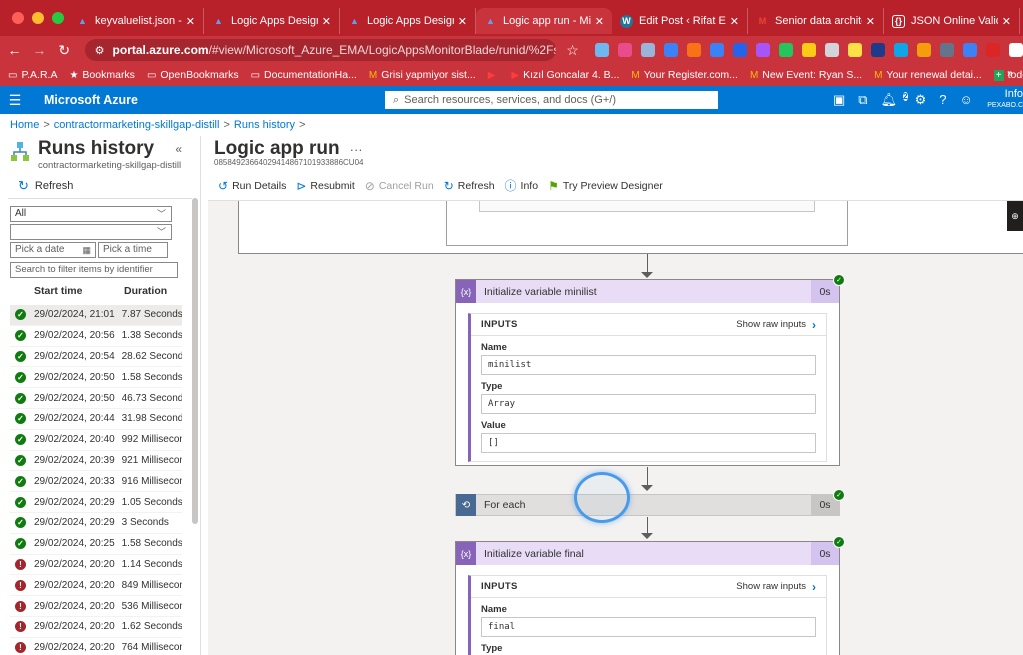 The width and height of the screenshot is (1023, 655). What do you see at coordinates (544, 21) in the screenshot?
I see `browser-tab-active: ▲Logic app run - Microsoft✕` at bounding box center [544, 21].